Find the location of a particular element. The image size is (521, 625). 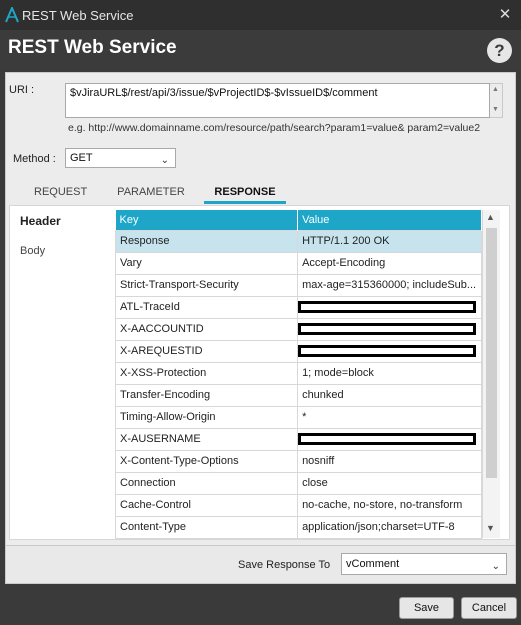

row-key: Vary is located at coordinates (206, 263).